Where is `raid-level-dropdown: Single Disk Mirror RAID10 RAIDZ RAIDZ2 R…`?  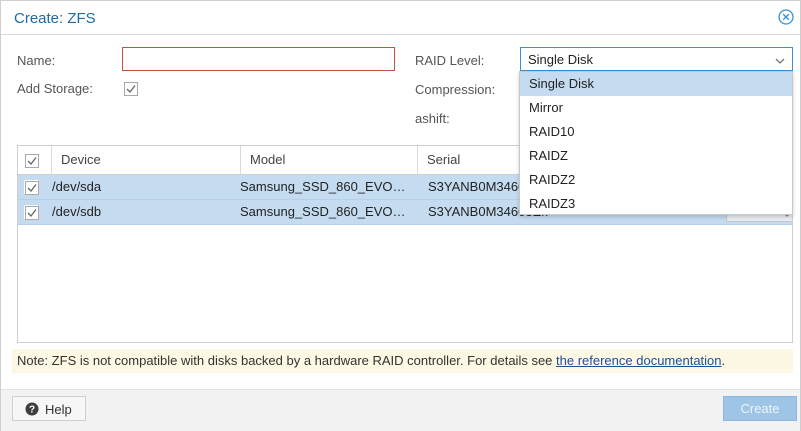 raid-level-dropdown: Single Disk Mirror RAID10 RAIDZ RAIDZ2 R… is located at coordinates (656, 143).